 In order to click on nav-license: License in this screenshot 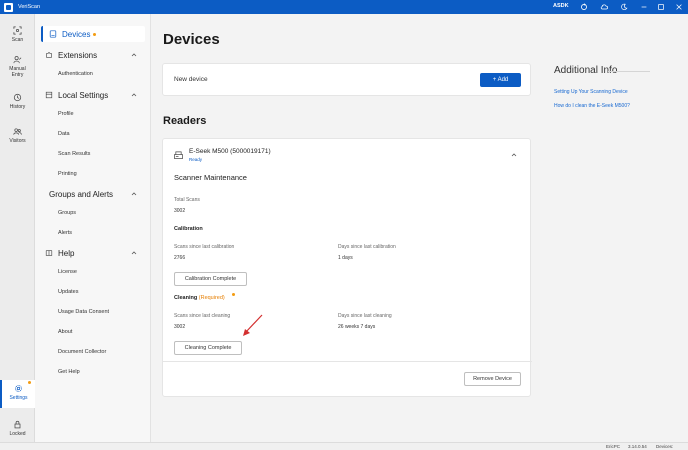, I will do `click(67, 272)`.